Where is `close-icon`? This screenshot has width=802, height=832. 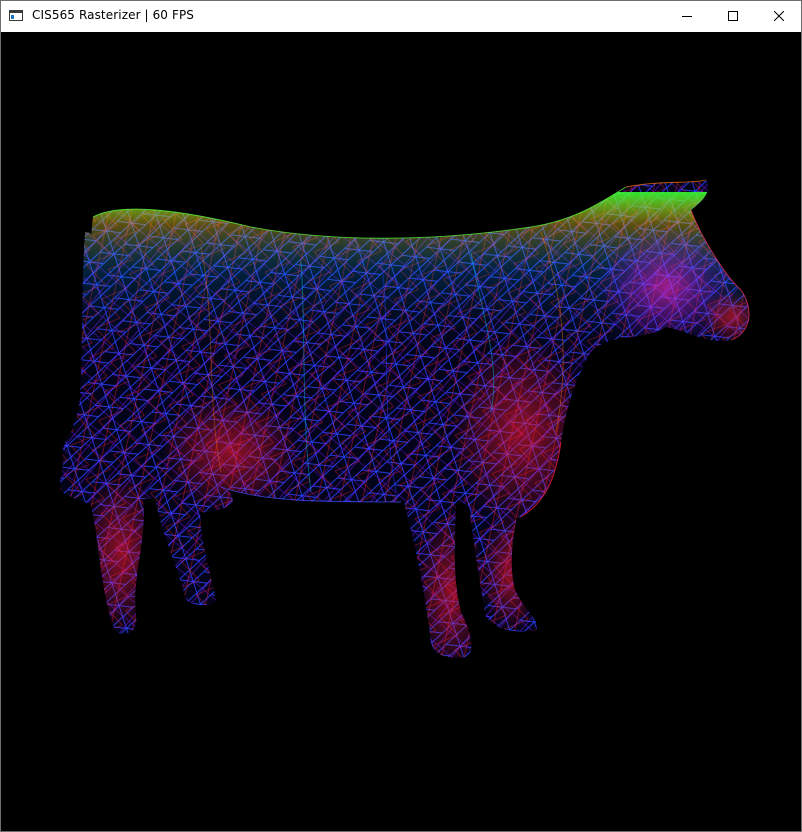 close-icon is located at coordinates (779, 16).